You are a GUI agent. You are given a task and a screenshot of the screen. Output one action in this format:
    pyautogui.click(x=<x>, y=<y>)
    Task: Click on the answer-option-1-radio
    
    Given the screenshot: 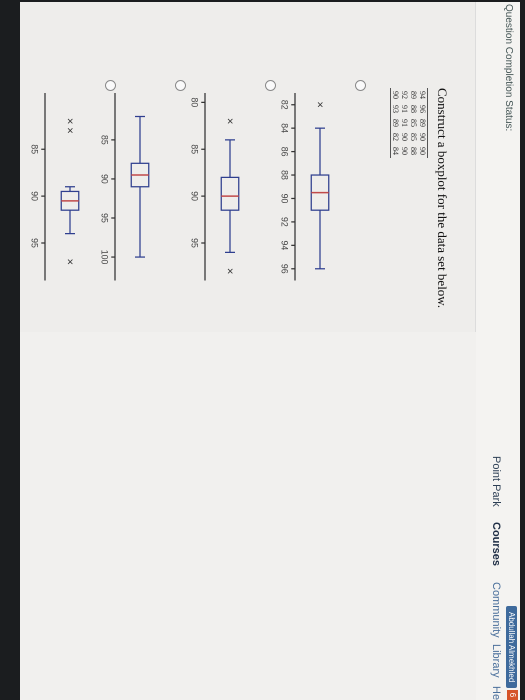 What is the action you would take?
    pyautogui.click(x=360, y=85)
    